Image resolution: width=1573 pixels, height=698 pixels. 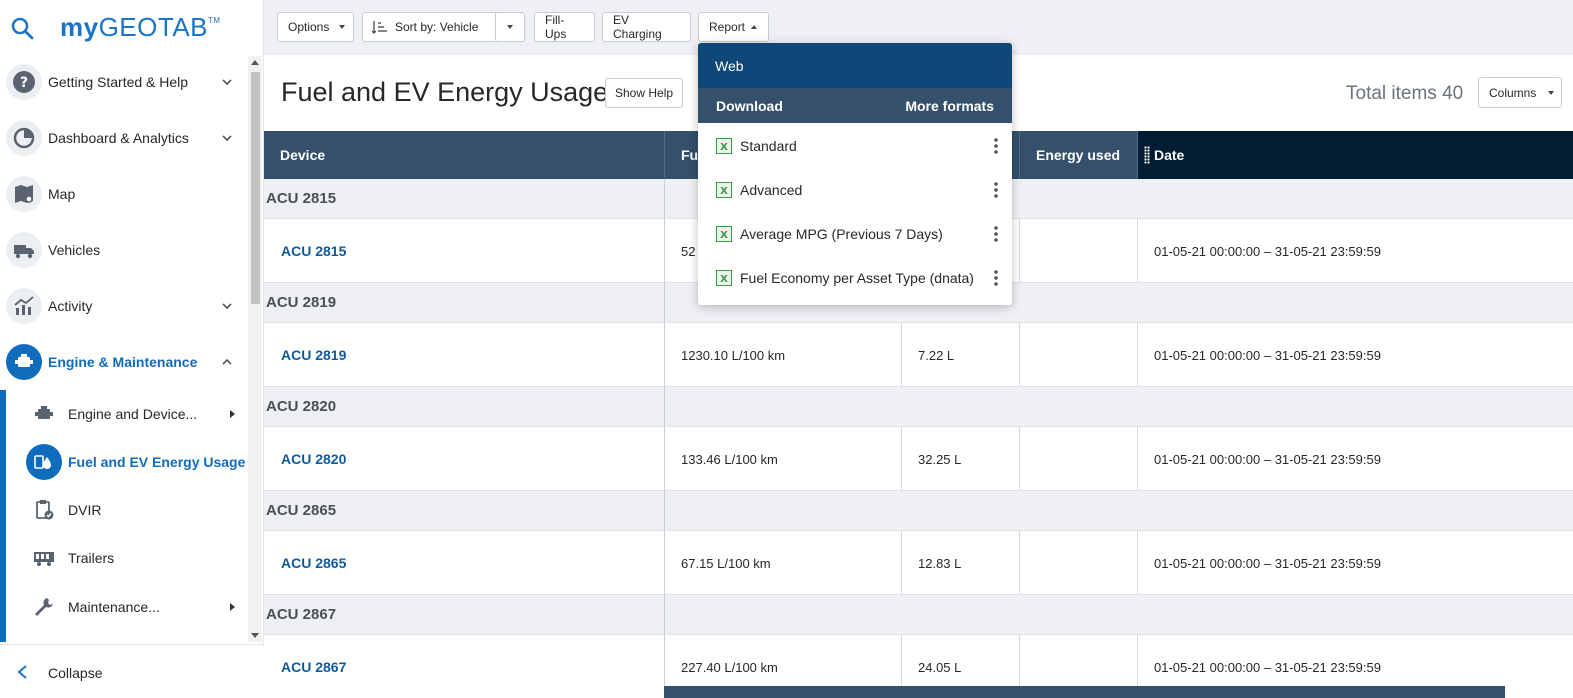 I want to click on fill-ups-label: Fill-Ups, so click(x=556, y=27).